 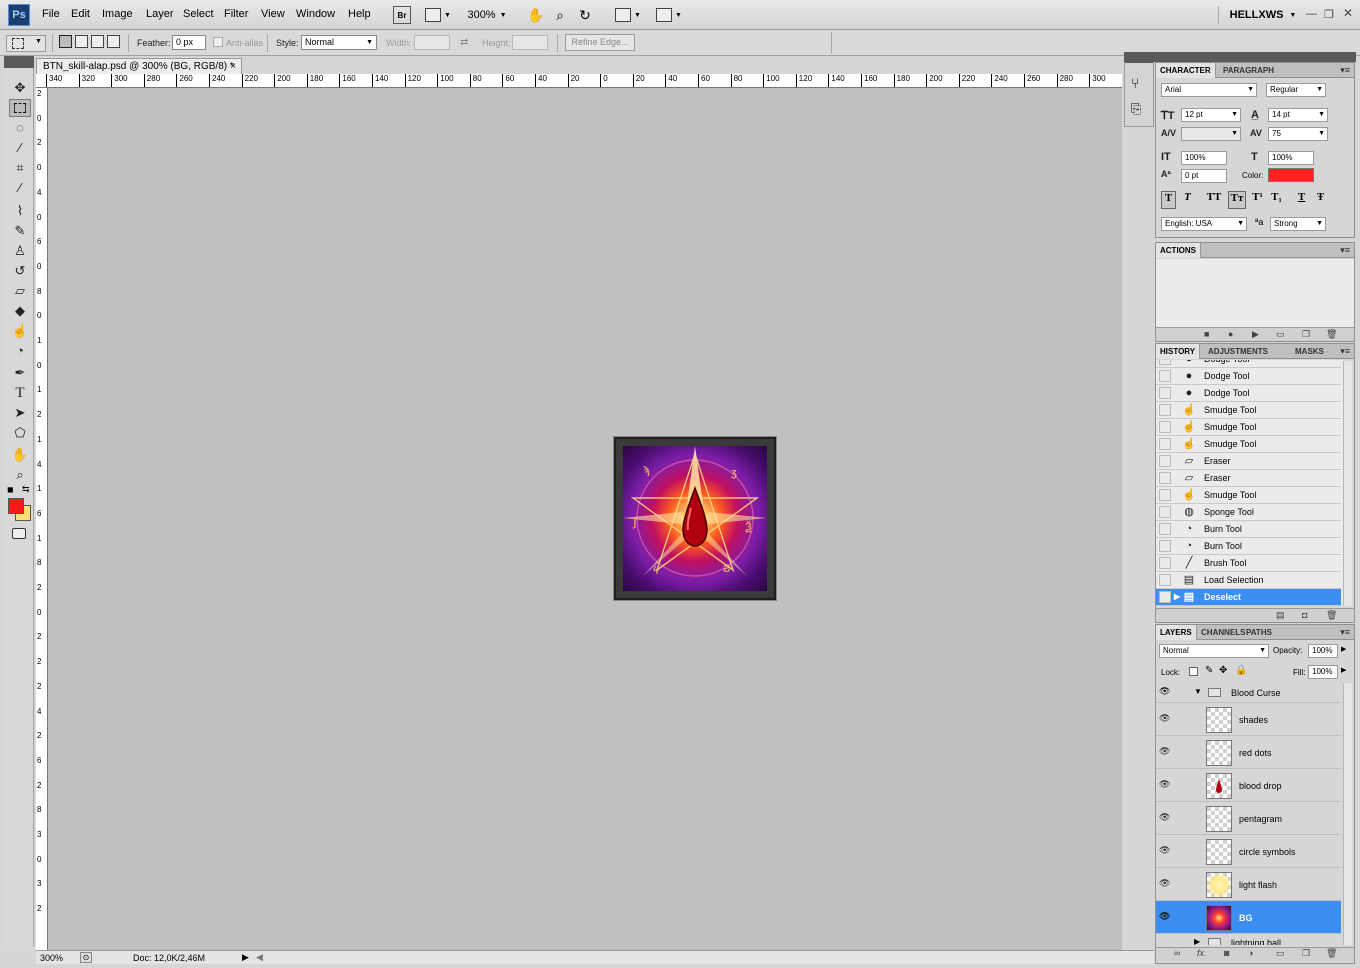 What do you see at coordinates (51, 14) in the screenshot?
I see `menu-file: File` at bounding box center [51, 14].